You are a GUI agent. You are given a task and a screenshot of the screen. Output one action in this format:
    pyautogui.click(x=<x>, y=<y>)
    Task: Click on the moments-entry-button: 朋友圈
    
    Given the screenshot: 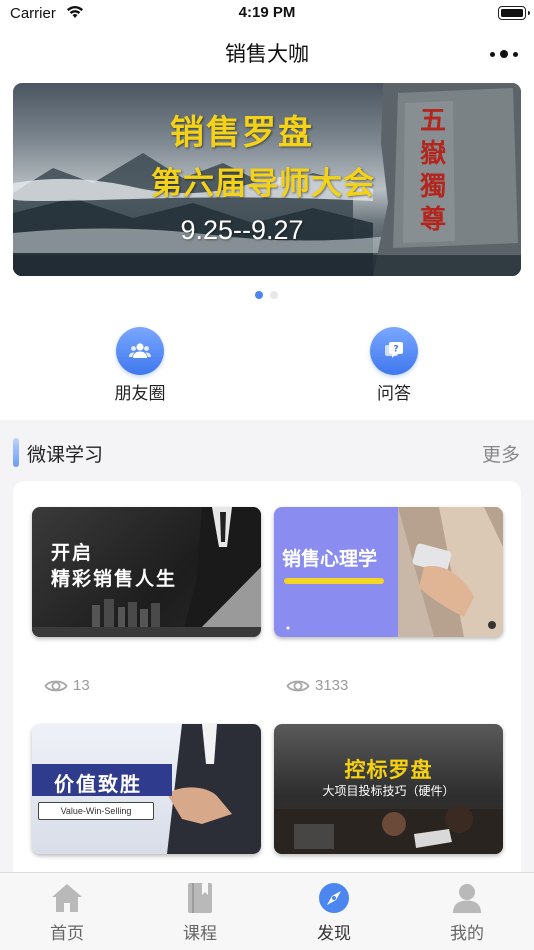 What is the action you would take?
    pyautogui.click(x=140, y=367)
    